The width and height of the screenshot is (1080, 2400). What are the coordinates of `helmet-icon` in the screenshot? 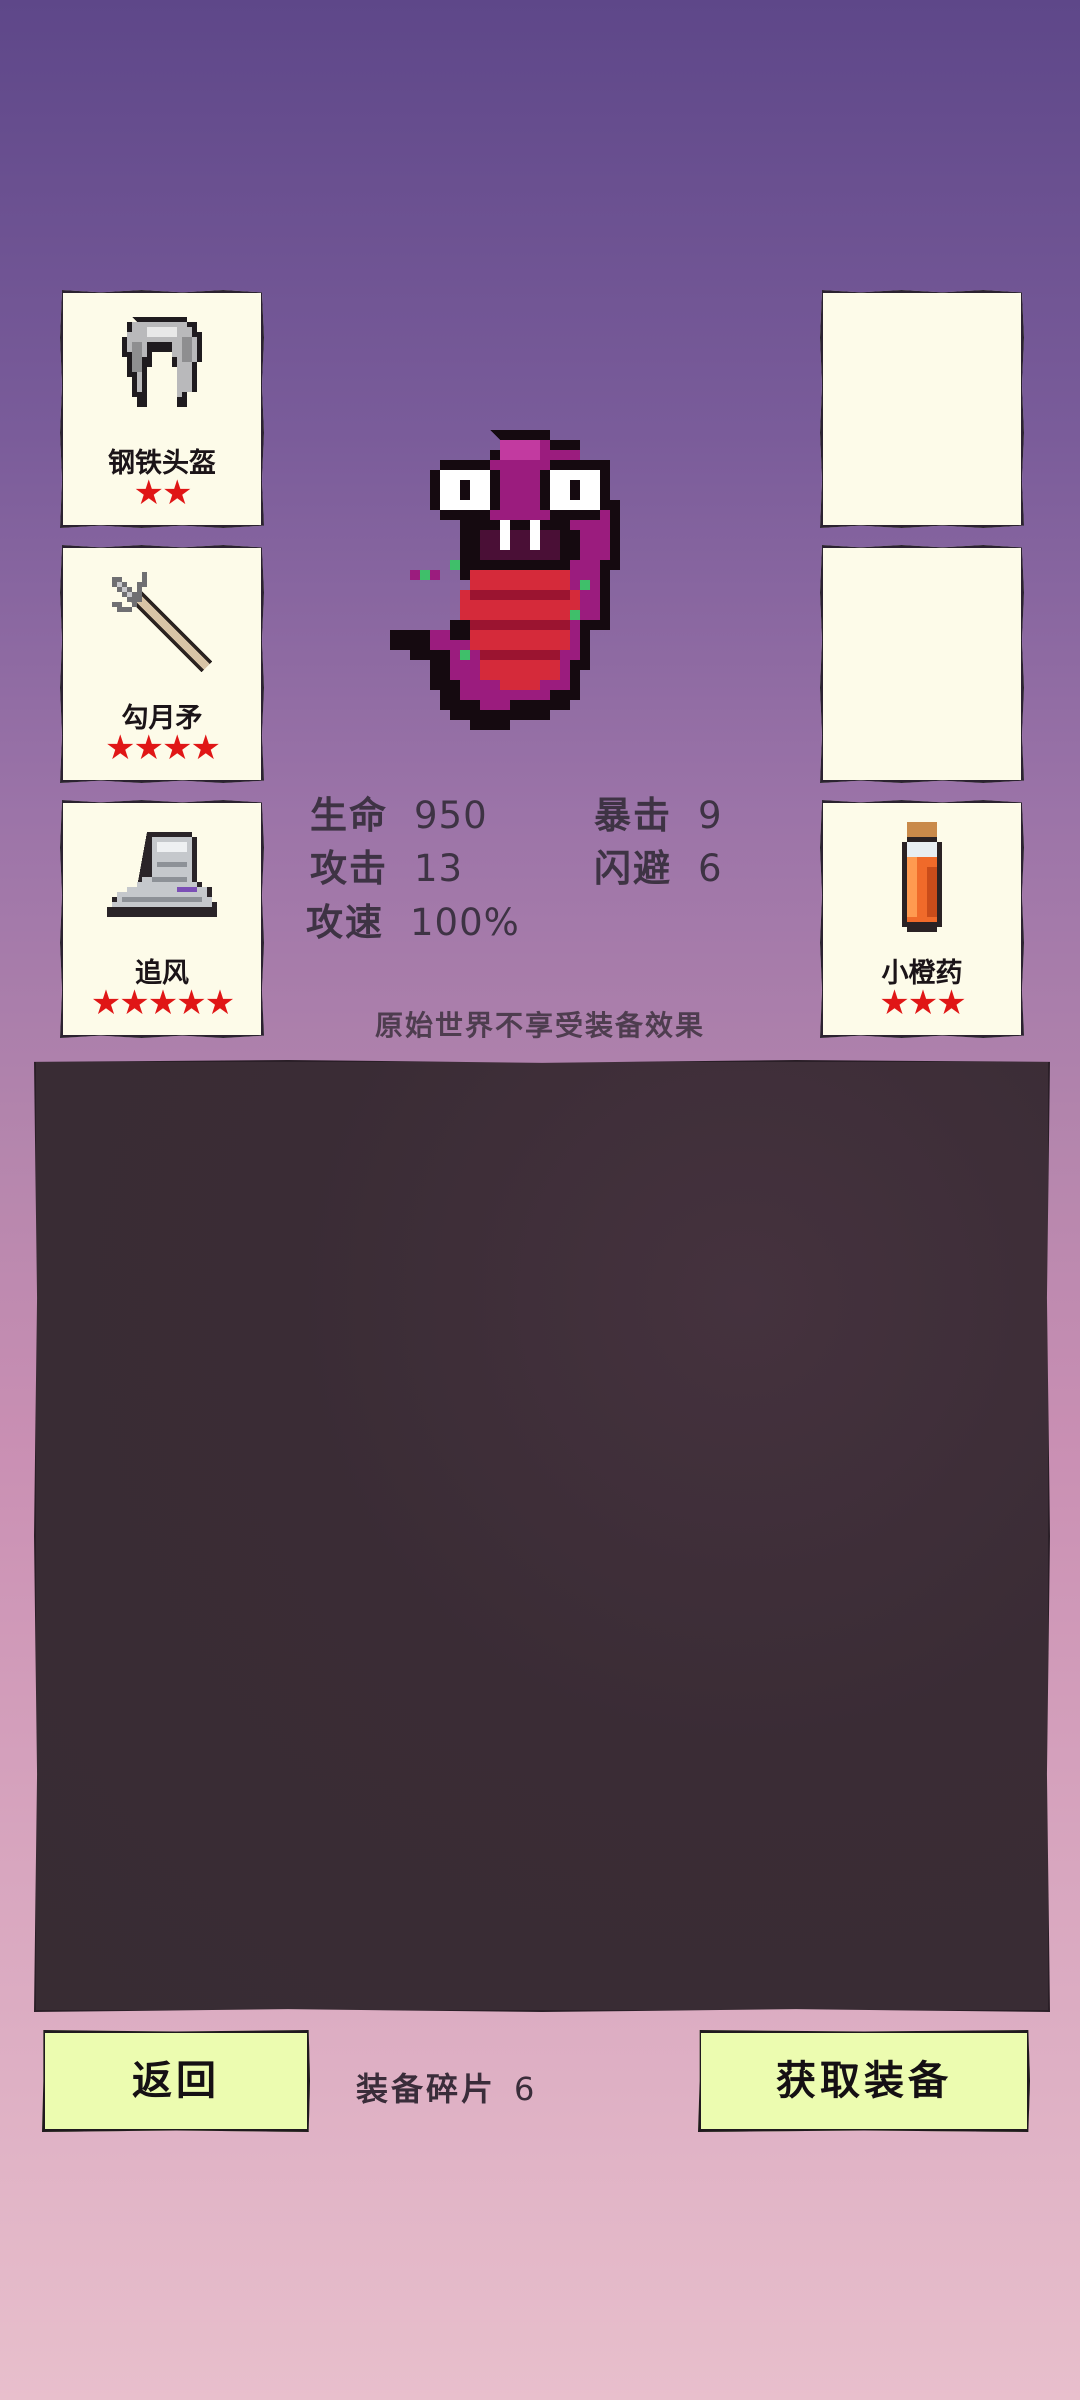 It's located at (162, 367).